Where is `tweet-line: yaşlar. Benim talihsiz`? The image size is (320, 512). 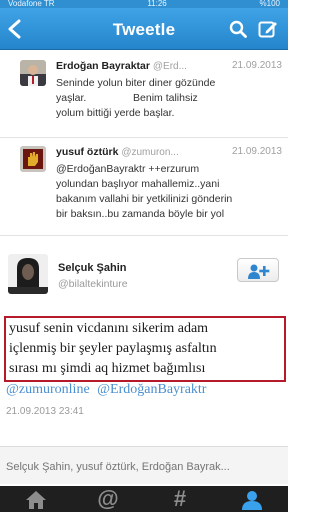
tweet-line: yaşlar. Benim talihsiz is located at coordinates (127, 98).